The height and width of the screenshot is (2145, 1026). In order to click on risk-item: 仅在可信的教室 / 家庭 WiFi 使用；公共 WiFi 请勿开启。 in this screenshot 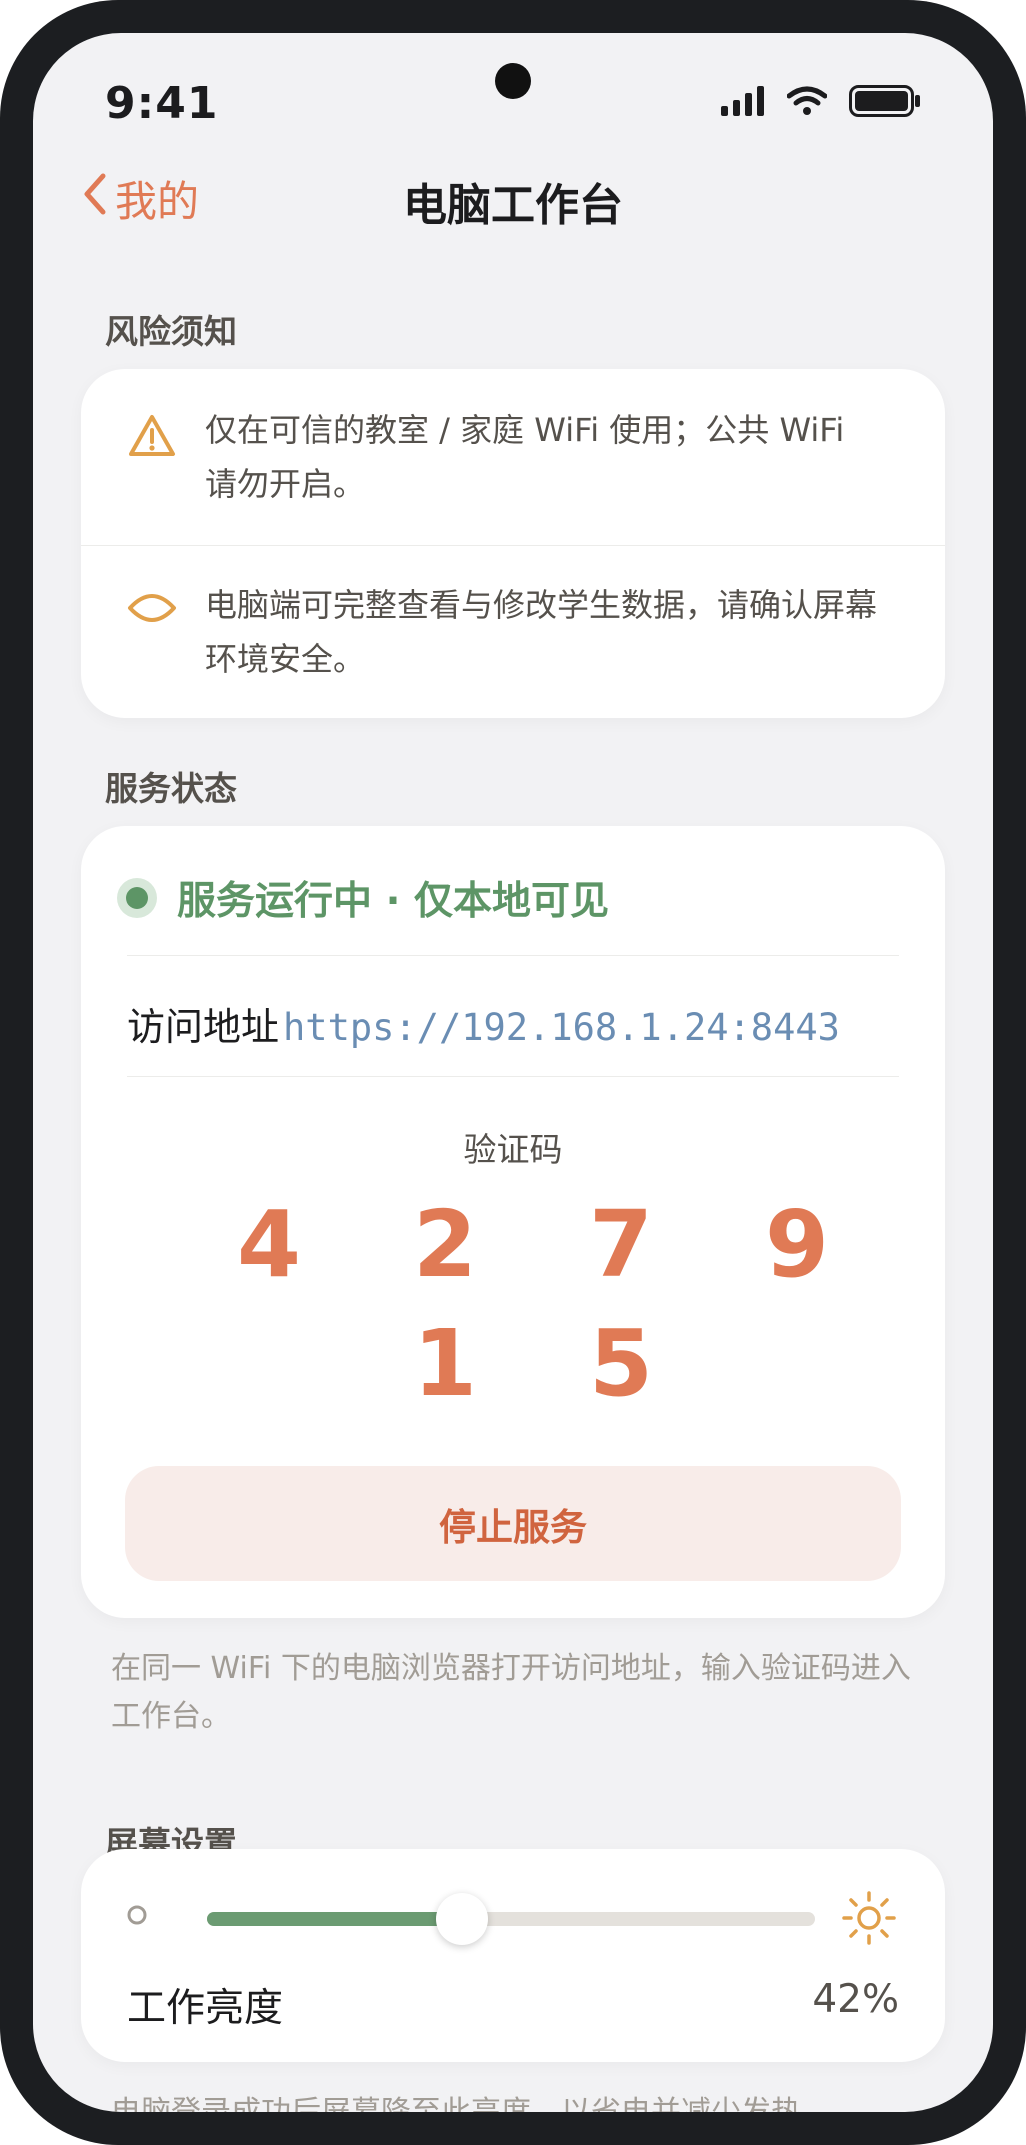, I will do `click(513, 457)`.